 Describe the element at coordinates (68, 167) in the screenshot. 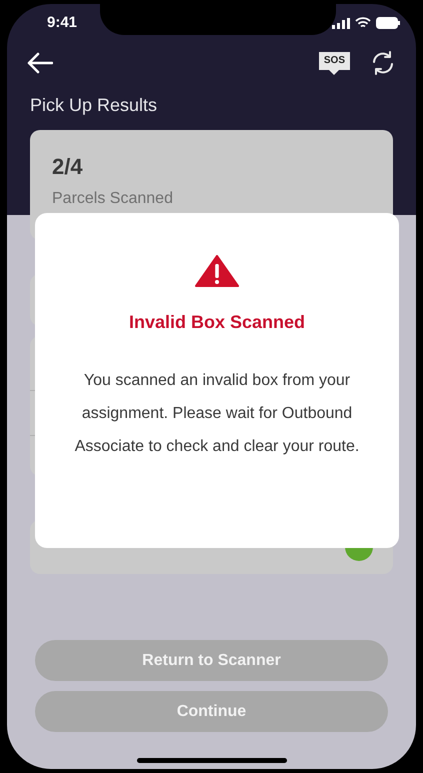

I see `parcel-count: 2/4` at that location.